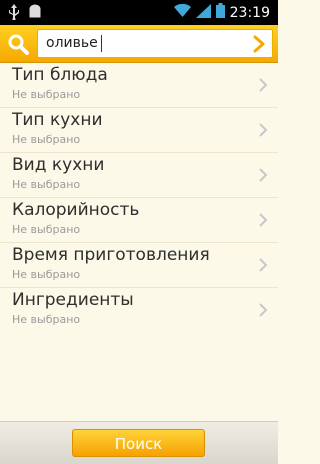 The width and height of the screenshot is (320, 464). I want to click on wifi-icon, so click(182, 12).